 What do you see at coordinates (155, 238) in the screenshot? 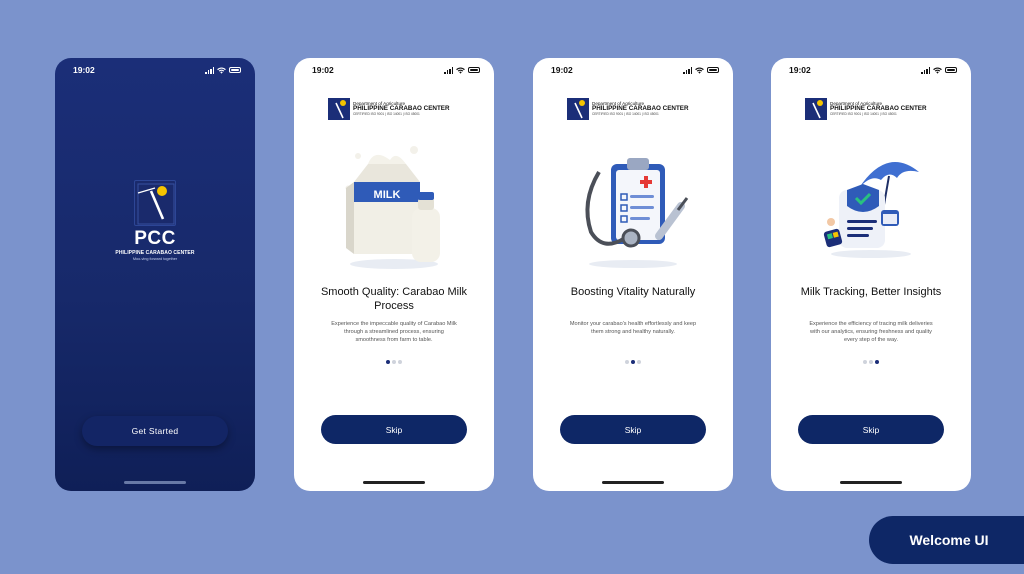
I see `brand-name: PCC` at bounding box center [155, 238].